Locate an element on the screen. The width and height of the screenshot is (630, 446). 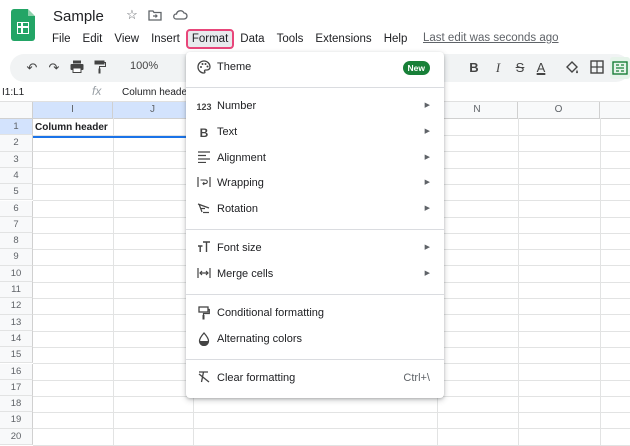
row-header: 19 is located at coordinates (16, 420).